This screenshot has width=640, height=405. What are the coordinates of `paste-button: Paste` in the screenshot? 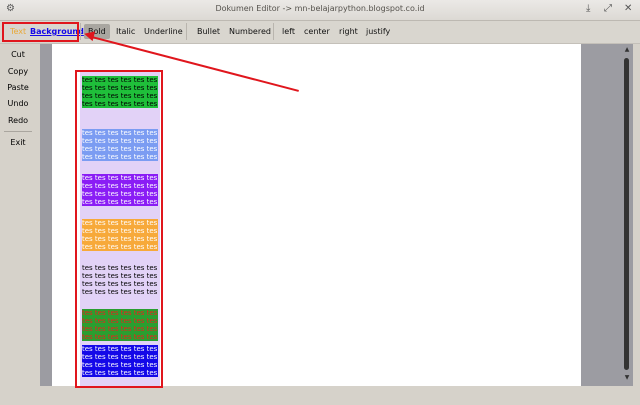 It's located at (18, 88).